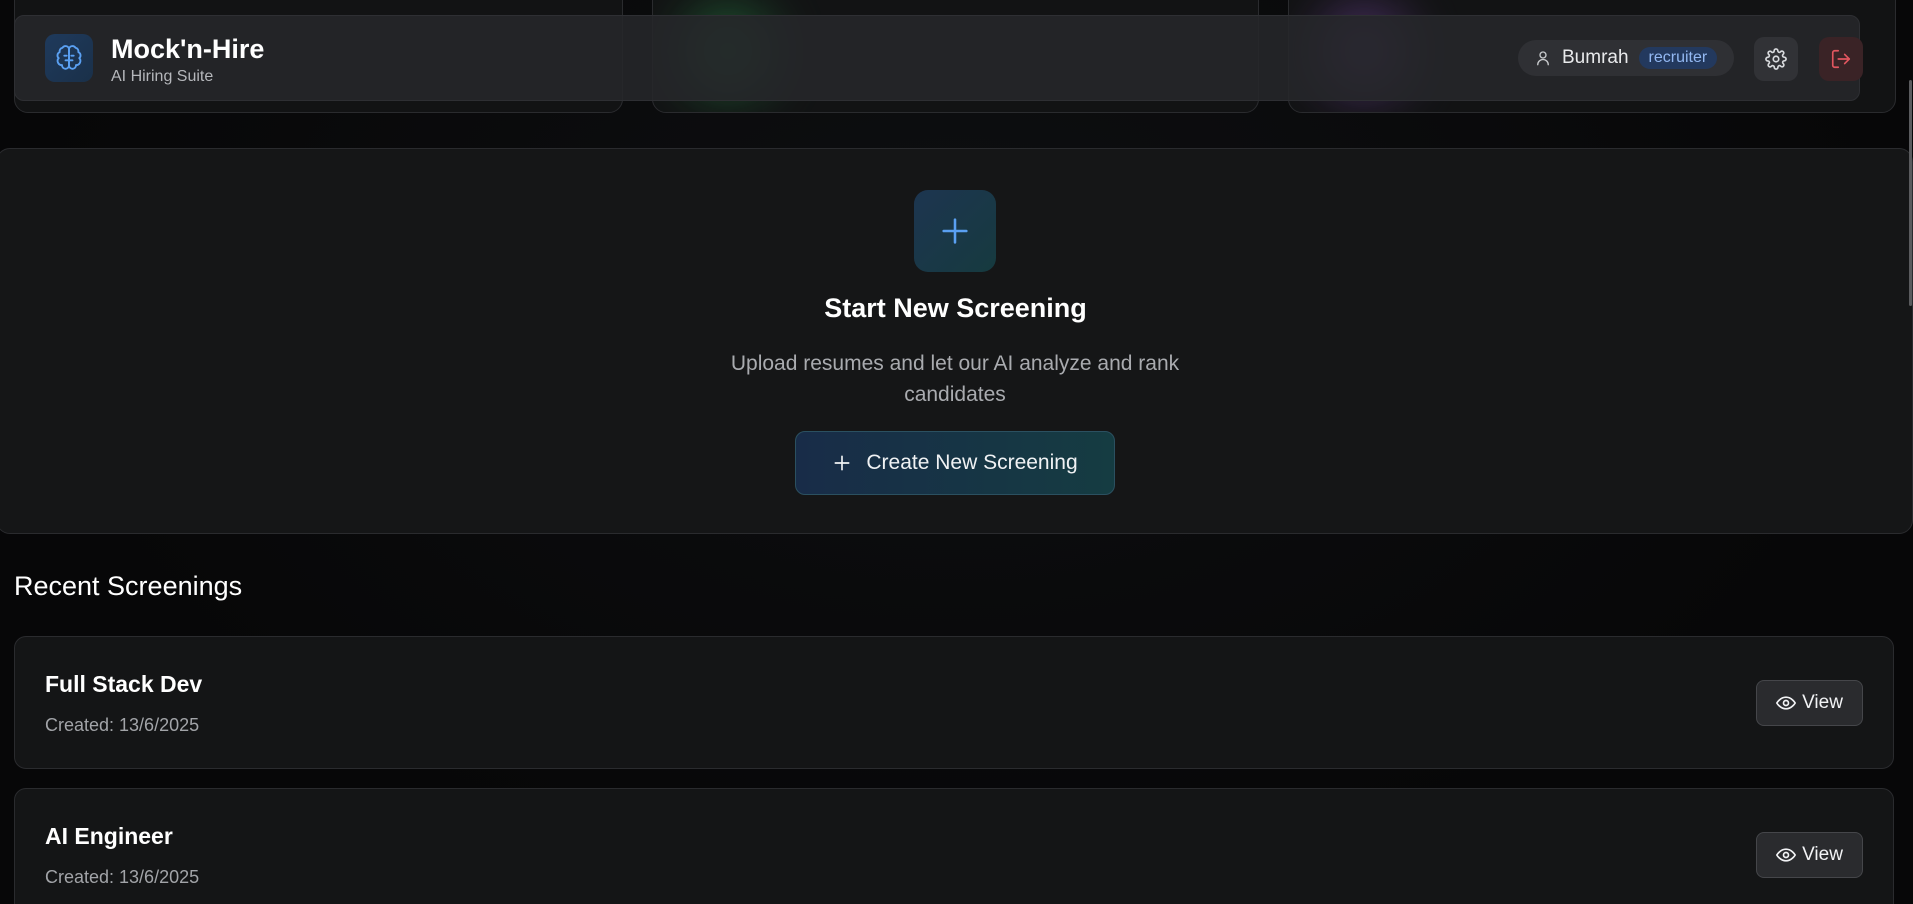  I want to click on list-item: AI Engineer Created: 13/6/2025 View, so click(954, 846).